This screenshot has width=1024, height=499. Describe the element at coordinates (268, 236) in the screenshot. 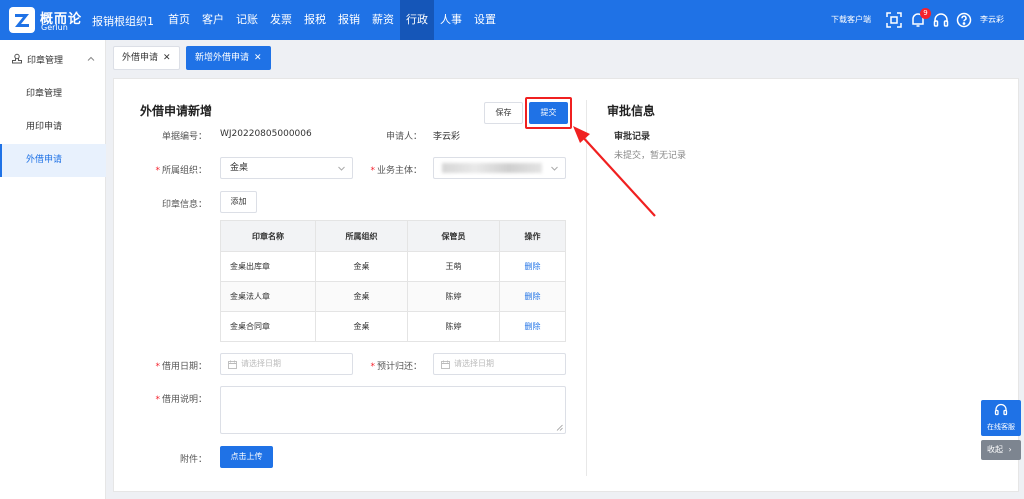

I see `col-seal-name: 印章名称` at that location.